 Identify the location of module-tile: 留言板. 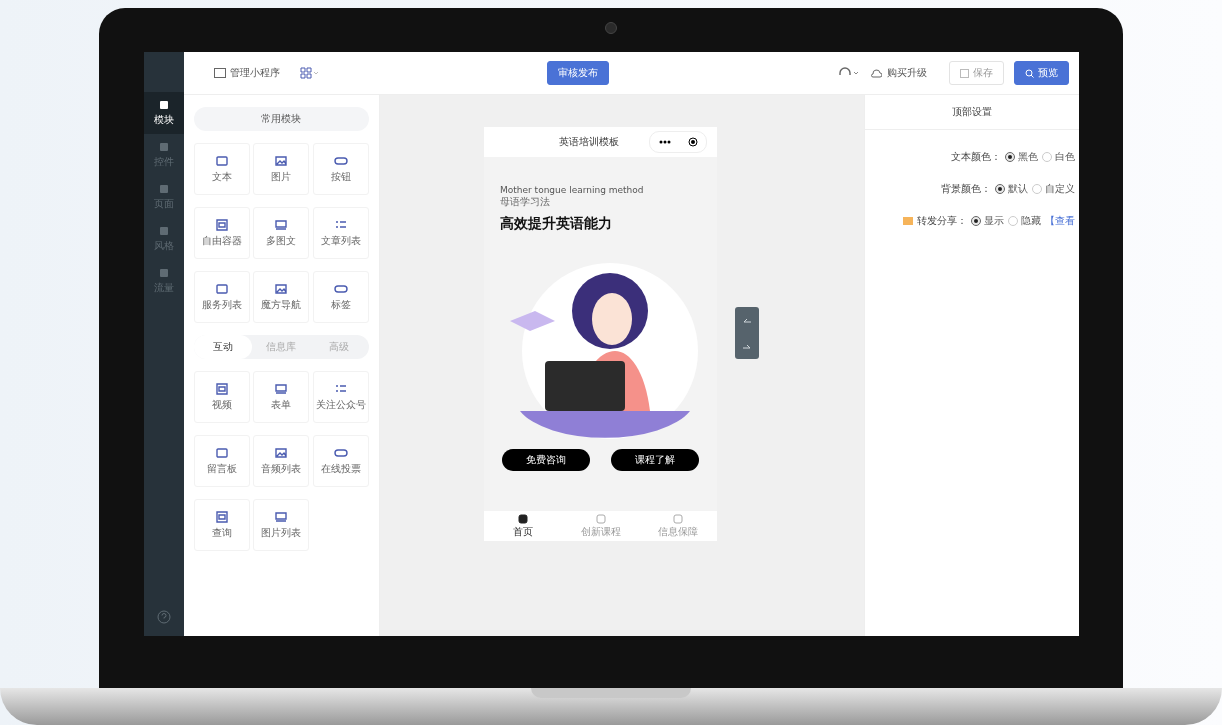
(221, 461).